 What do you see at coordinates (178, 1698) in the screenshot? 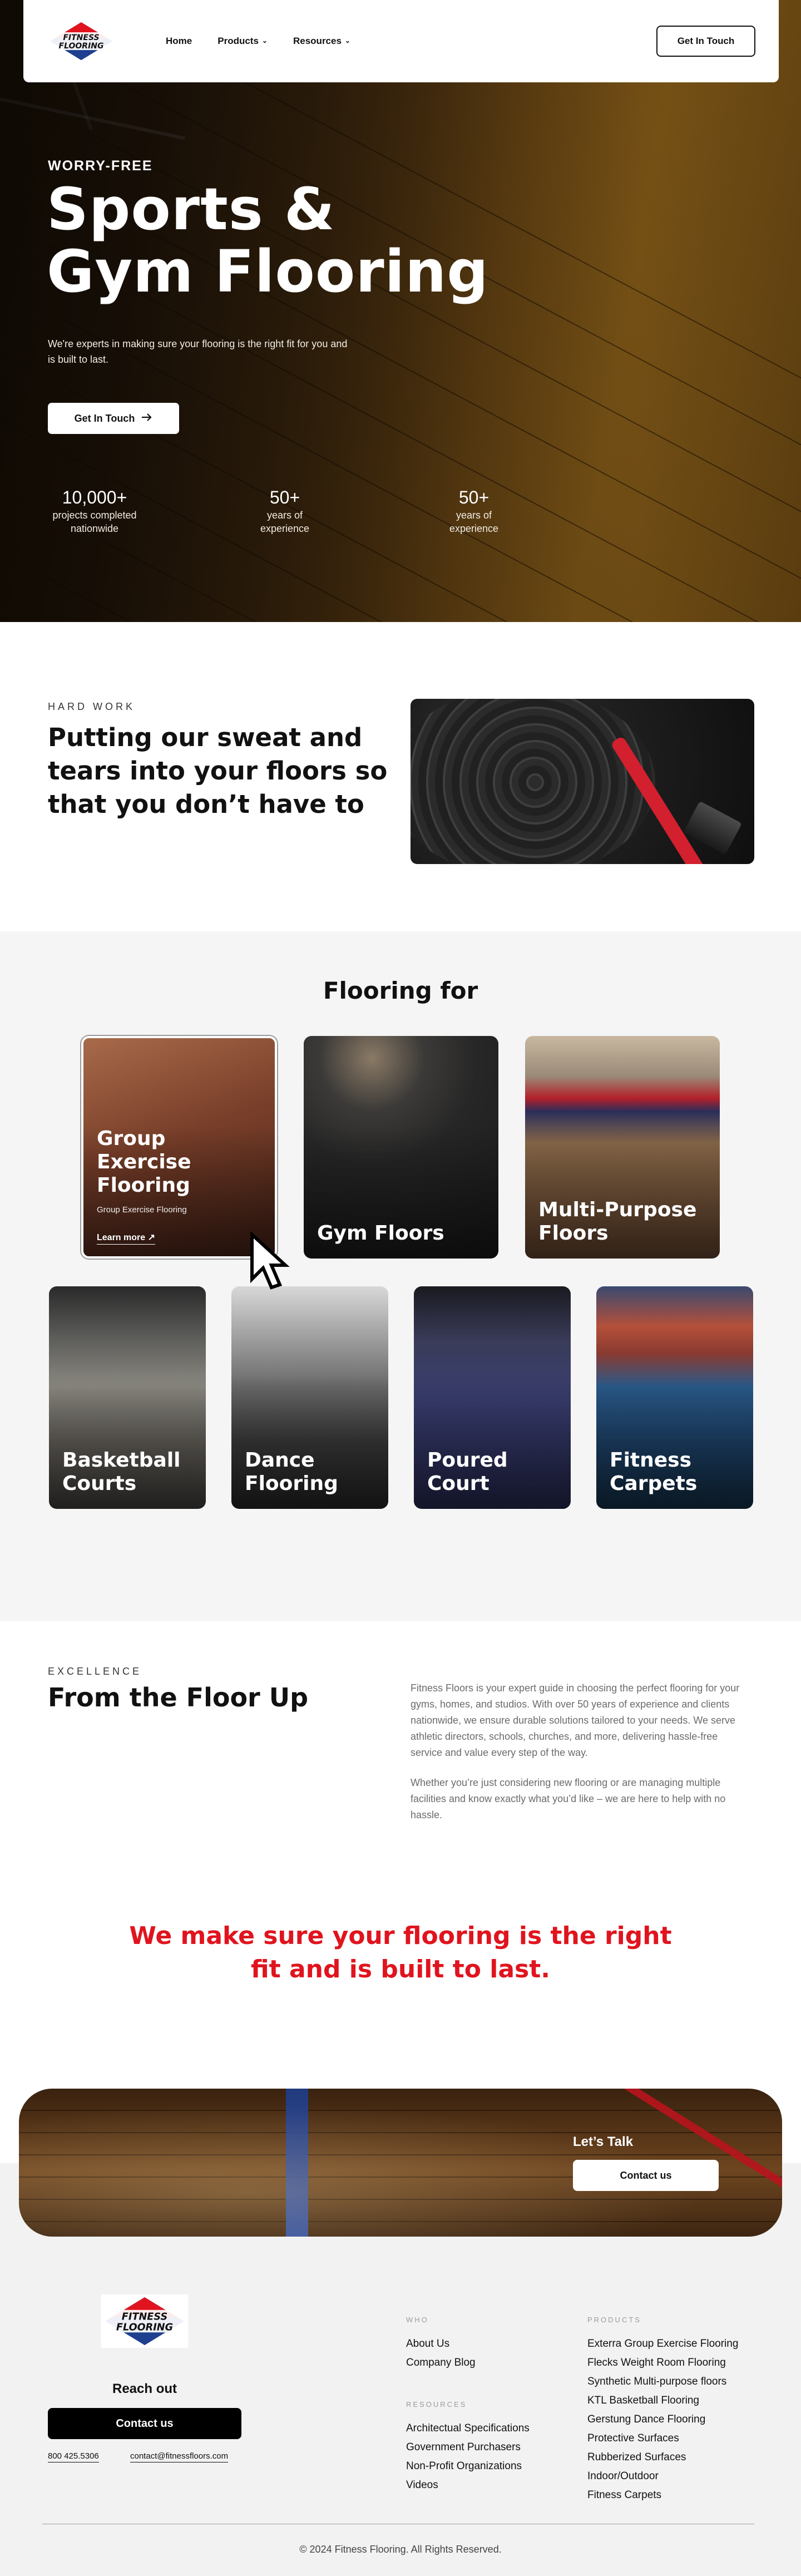
I see `excellence-title: From the Floor Up` at bounding box center [178, 1698].